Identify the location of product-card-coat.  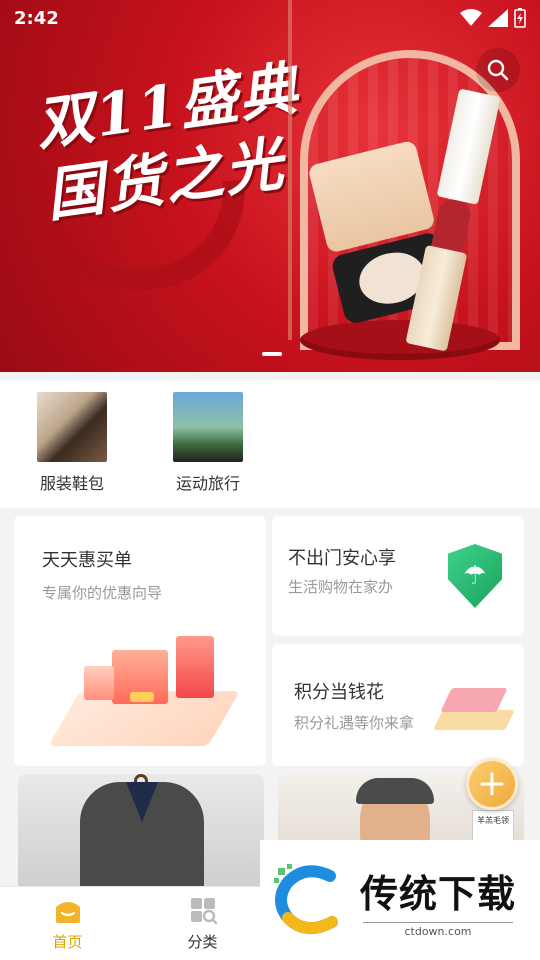
(141, 830).